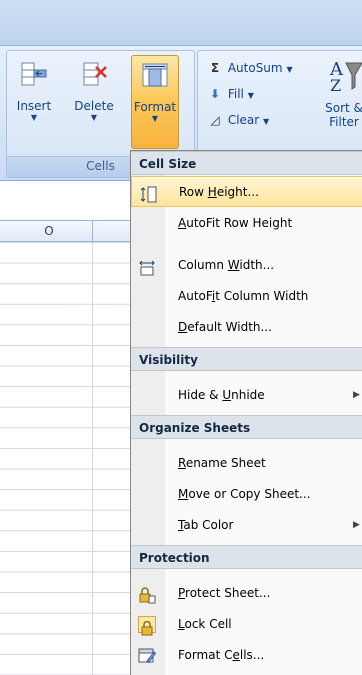 The width and height of the screenshot is (362, 675). Describe the element at coordinates (215, 68) in the screenshot. I see `sigma-icon: Σ` at that location.